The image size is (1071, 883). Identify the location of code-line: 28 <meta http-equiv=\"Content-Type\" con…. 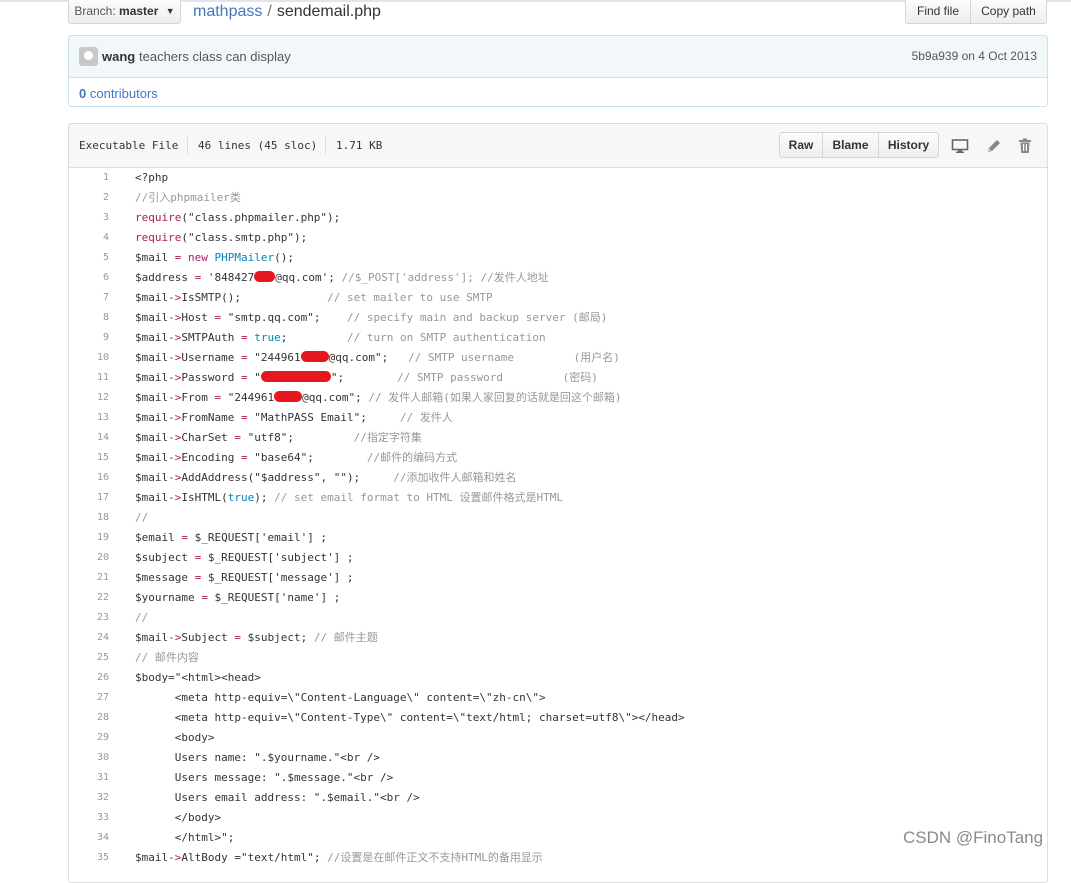
(558, 718).